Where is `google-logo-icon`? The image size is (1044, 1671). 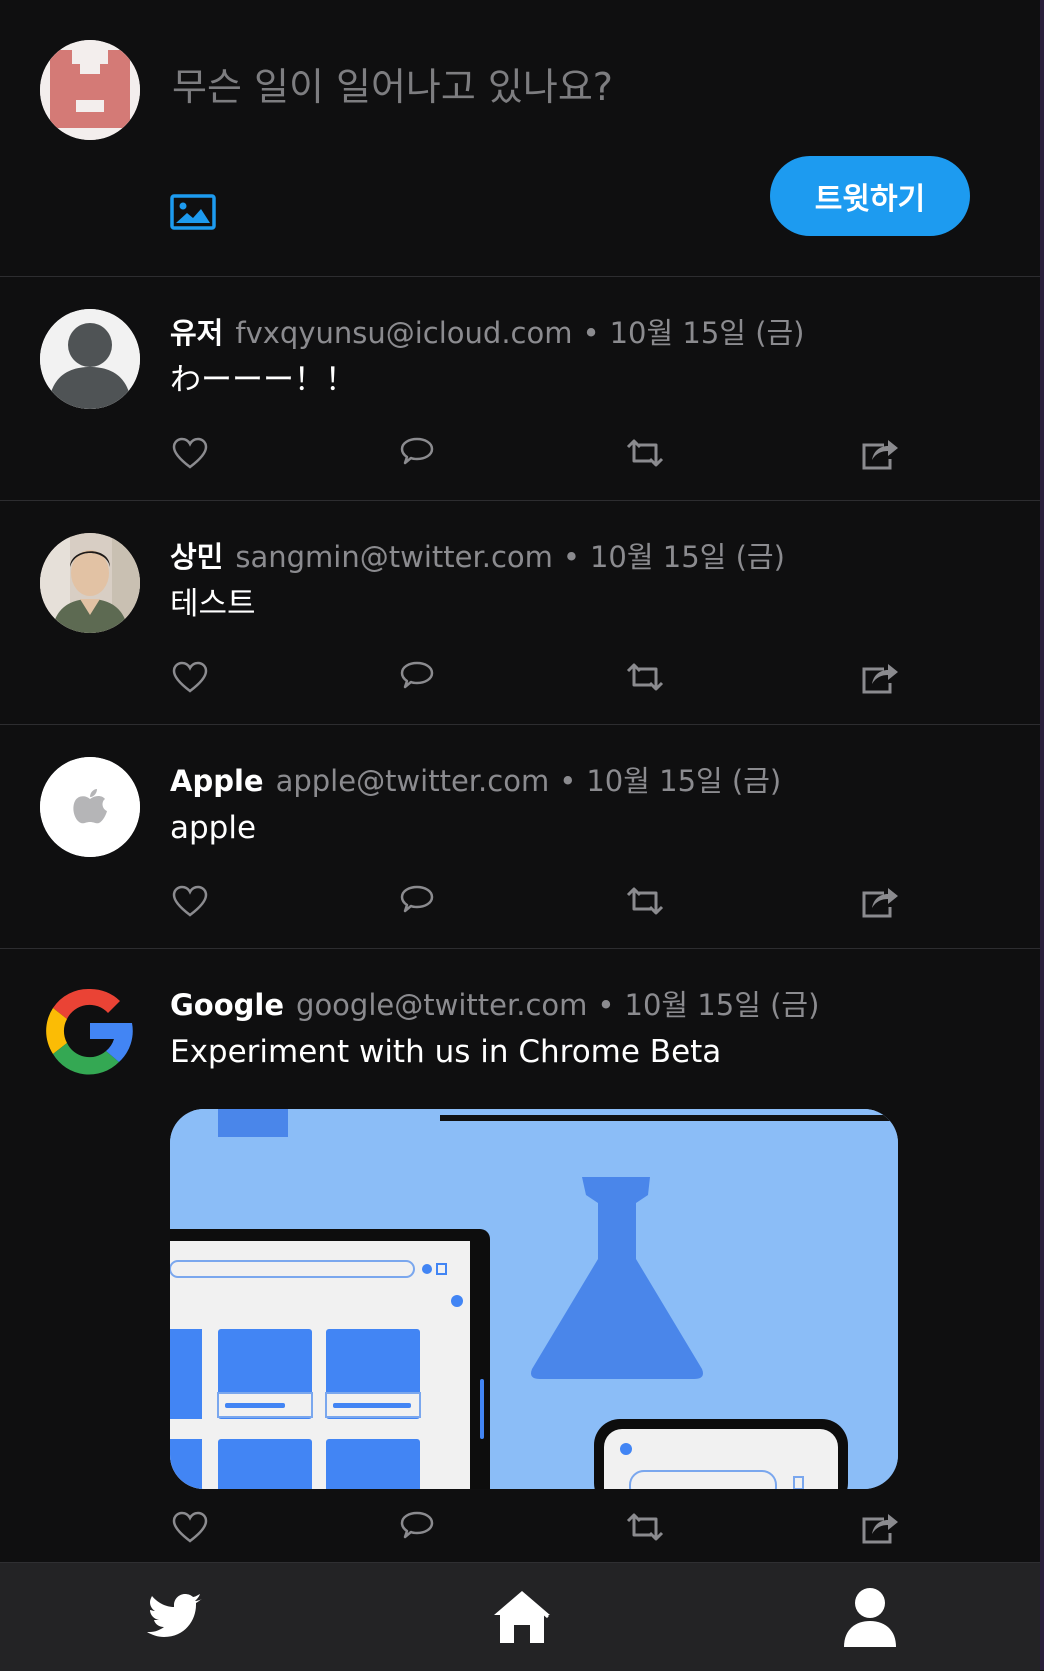 google-logo-icon is located at coordinates (89, 1031).